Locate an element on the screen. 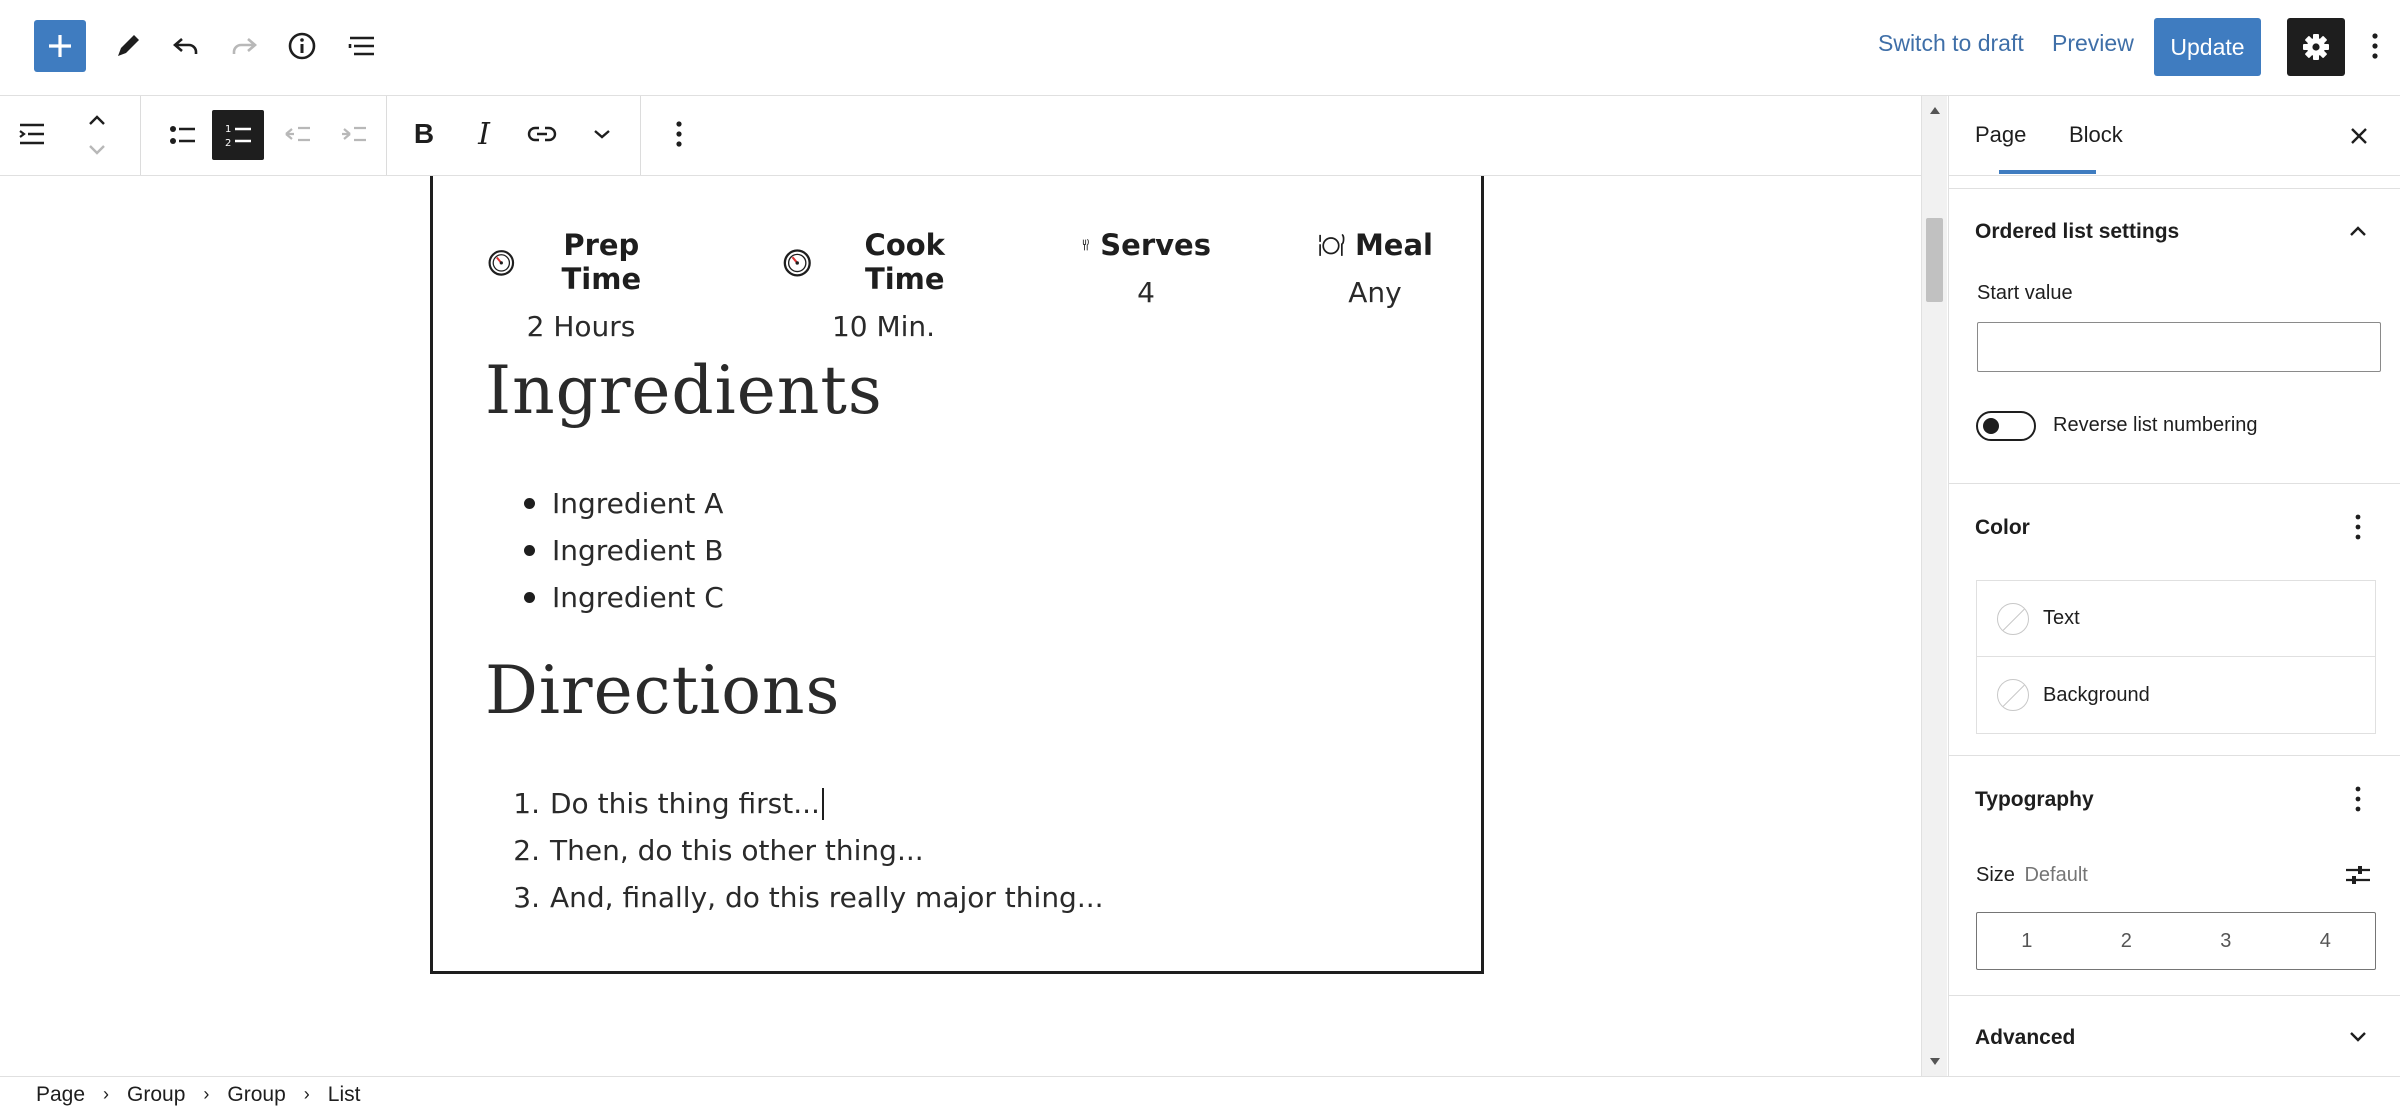 The height and width of the screenshot is (1112, 2400). plate-icon is located at coordinates (1332, 245).